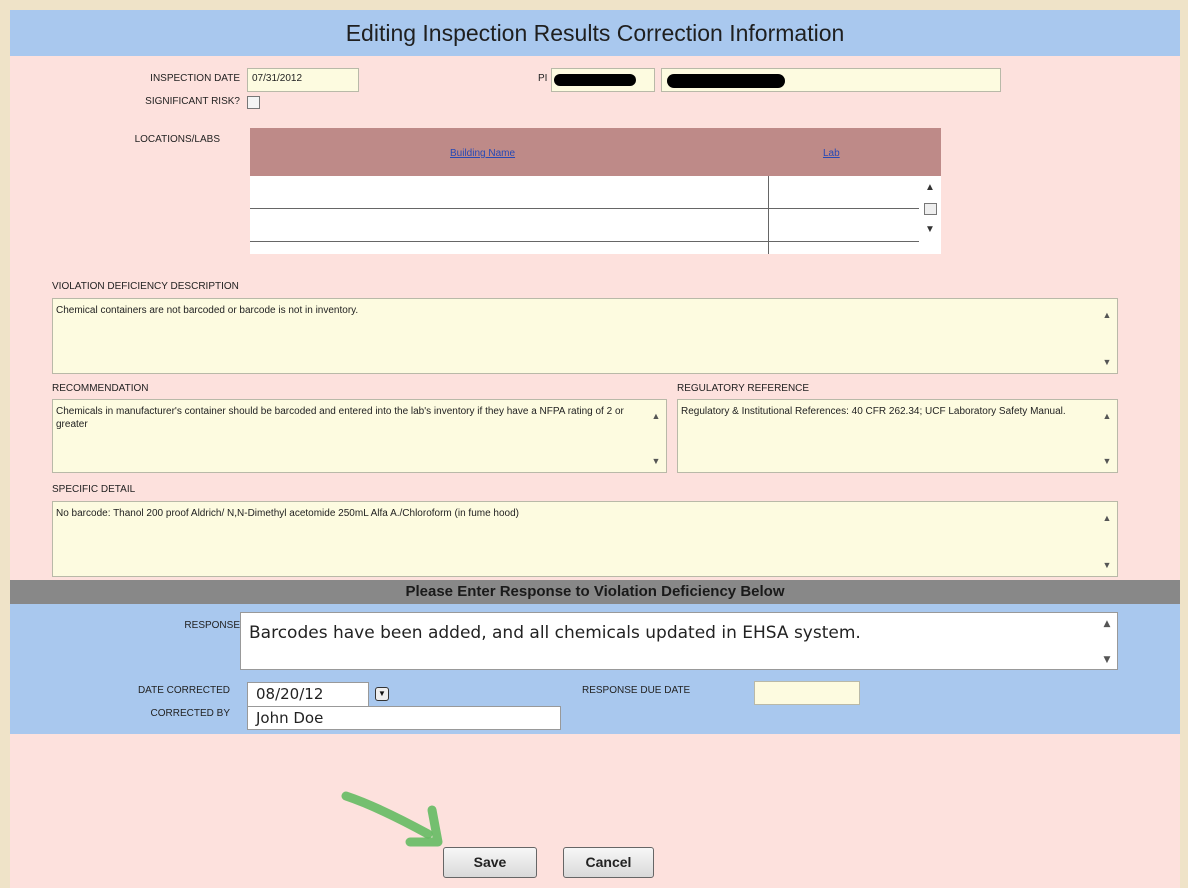 The height and width of the screenshot is (888, 1188). Describe the element at coordinates (1107, 336) in the screenshot. I see `violation-scrollbar: ▲ ▼` at that location.